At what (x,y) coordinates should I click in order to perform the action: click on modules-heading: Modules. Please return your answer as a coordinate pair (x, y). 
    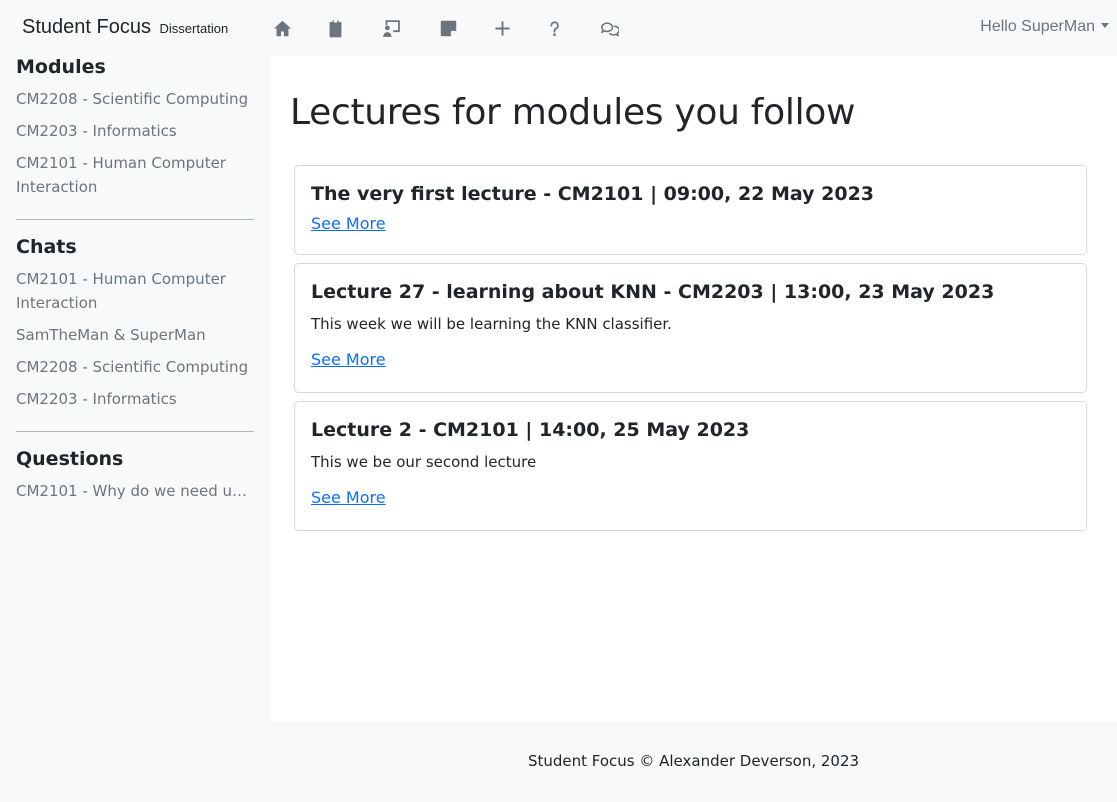
    Looking at the image, I should click on (61, 67).